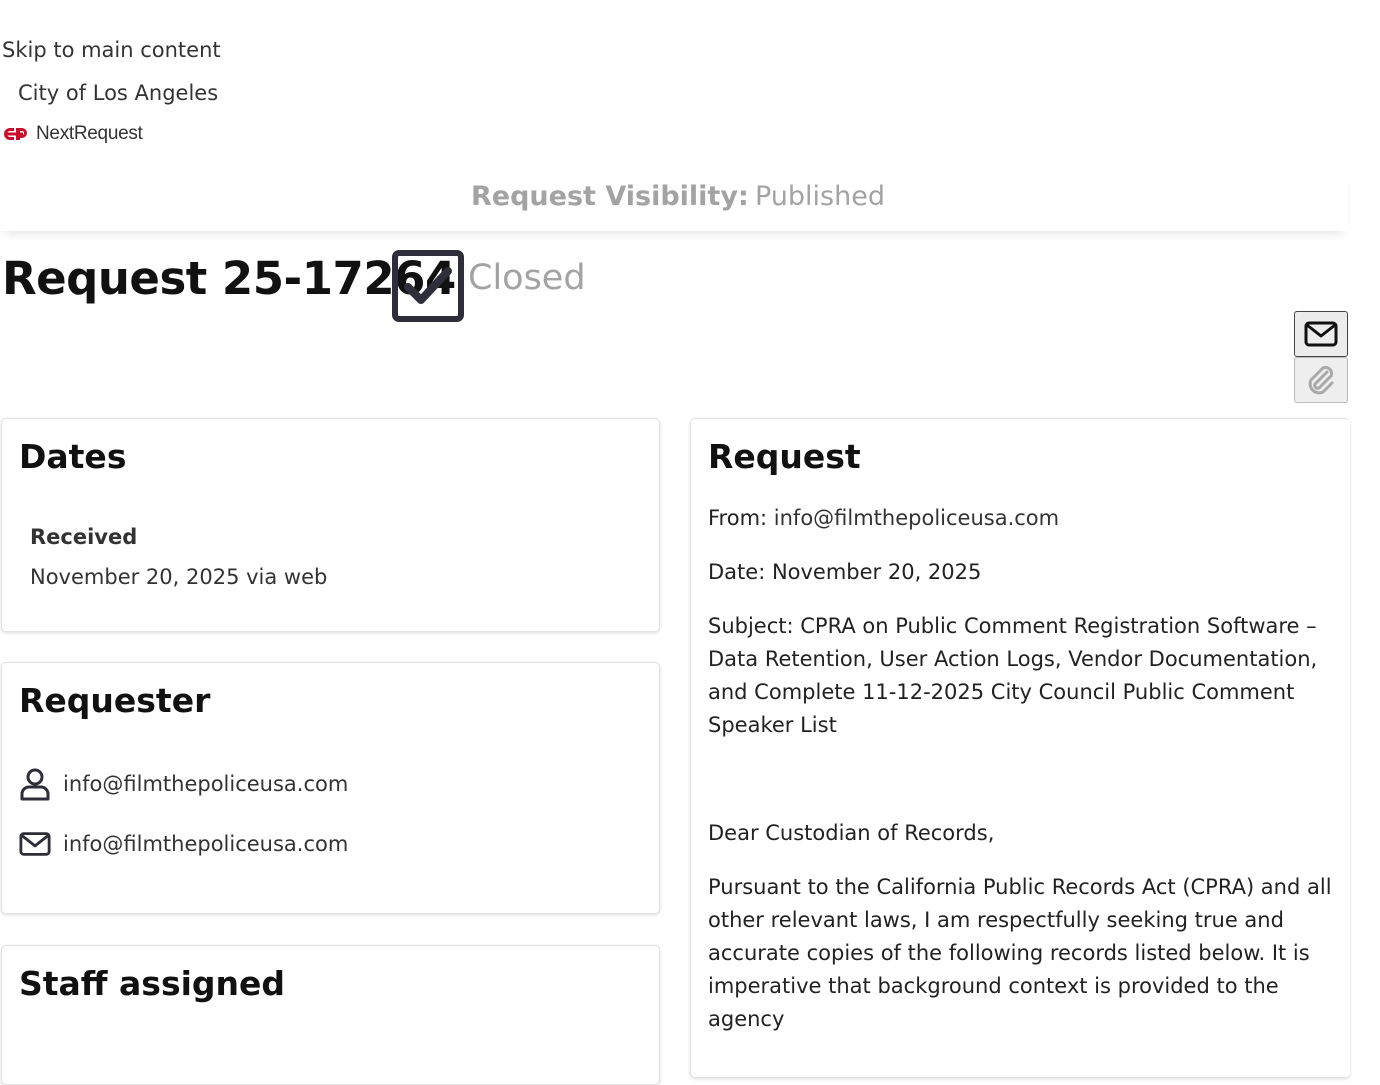 Image resolution: width=1380 pixels, height=1085 pixels. What do you see at coordinates (428, 286) in the screenshot?
I see `checkbox-checked-icon` at bounding box center [428, 286].